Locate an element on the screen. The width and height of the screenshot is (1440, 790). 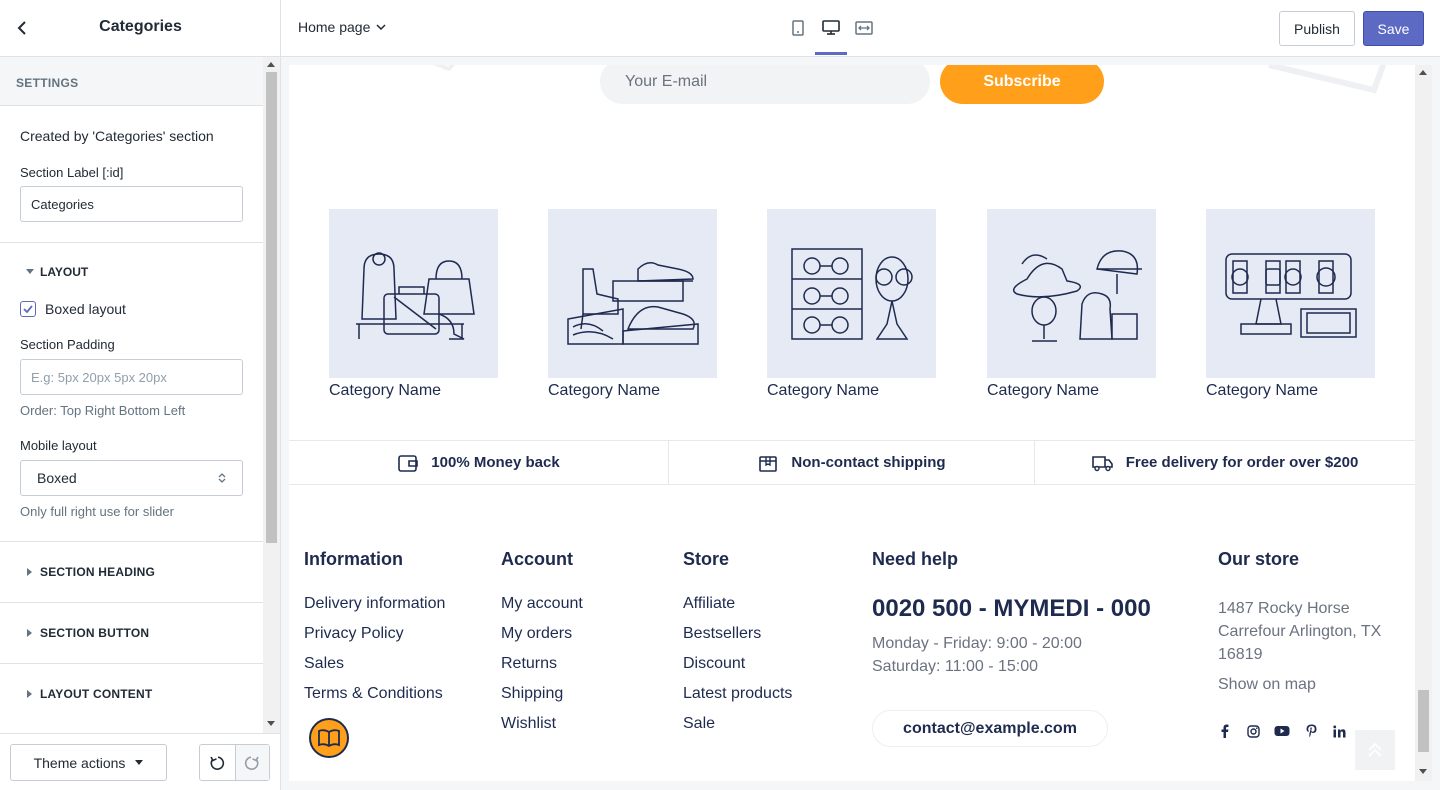
footer-link: Latest products is located at coordinates (737, 700).